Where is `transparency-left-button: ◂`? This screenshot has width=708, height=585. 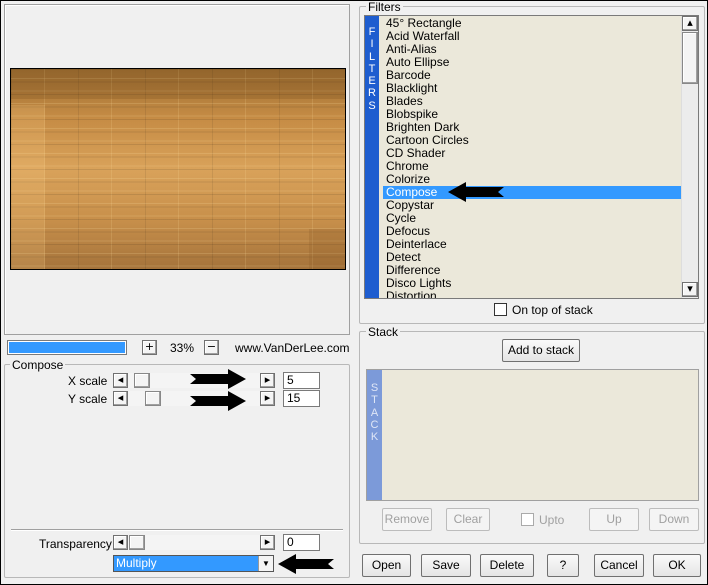 transparency-left-button: ◂ is located at coordinates (120, 542).